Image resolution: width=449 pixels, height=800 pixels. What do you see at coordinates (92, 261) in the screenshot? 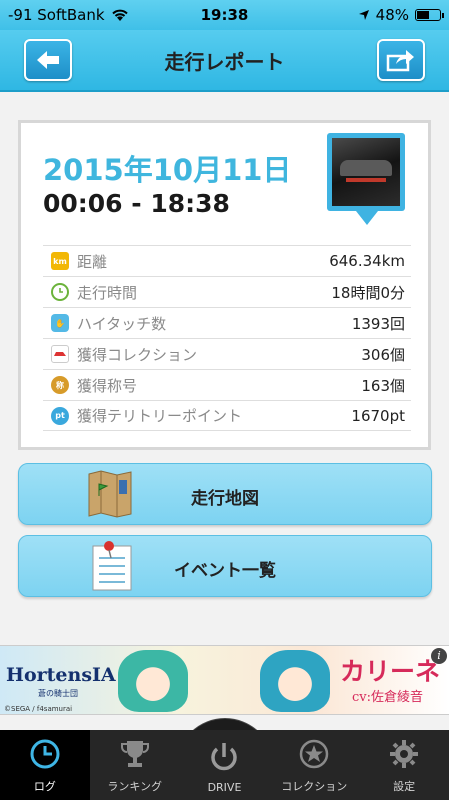
I see `stat-label: 距離` at bounding box center [92, 261].